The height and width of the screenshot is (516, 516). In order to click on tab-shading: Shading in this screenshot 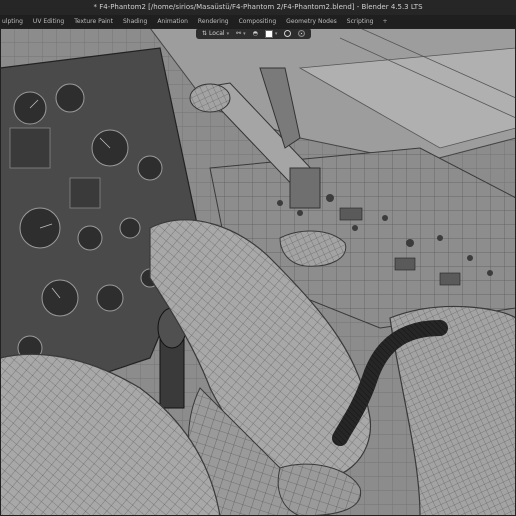, I will do `click(135, 21)`.